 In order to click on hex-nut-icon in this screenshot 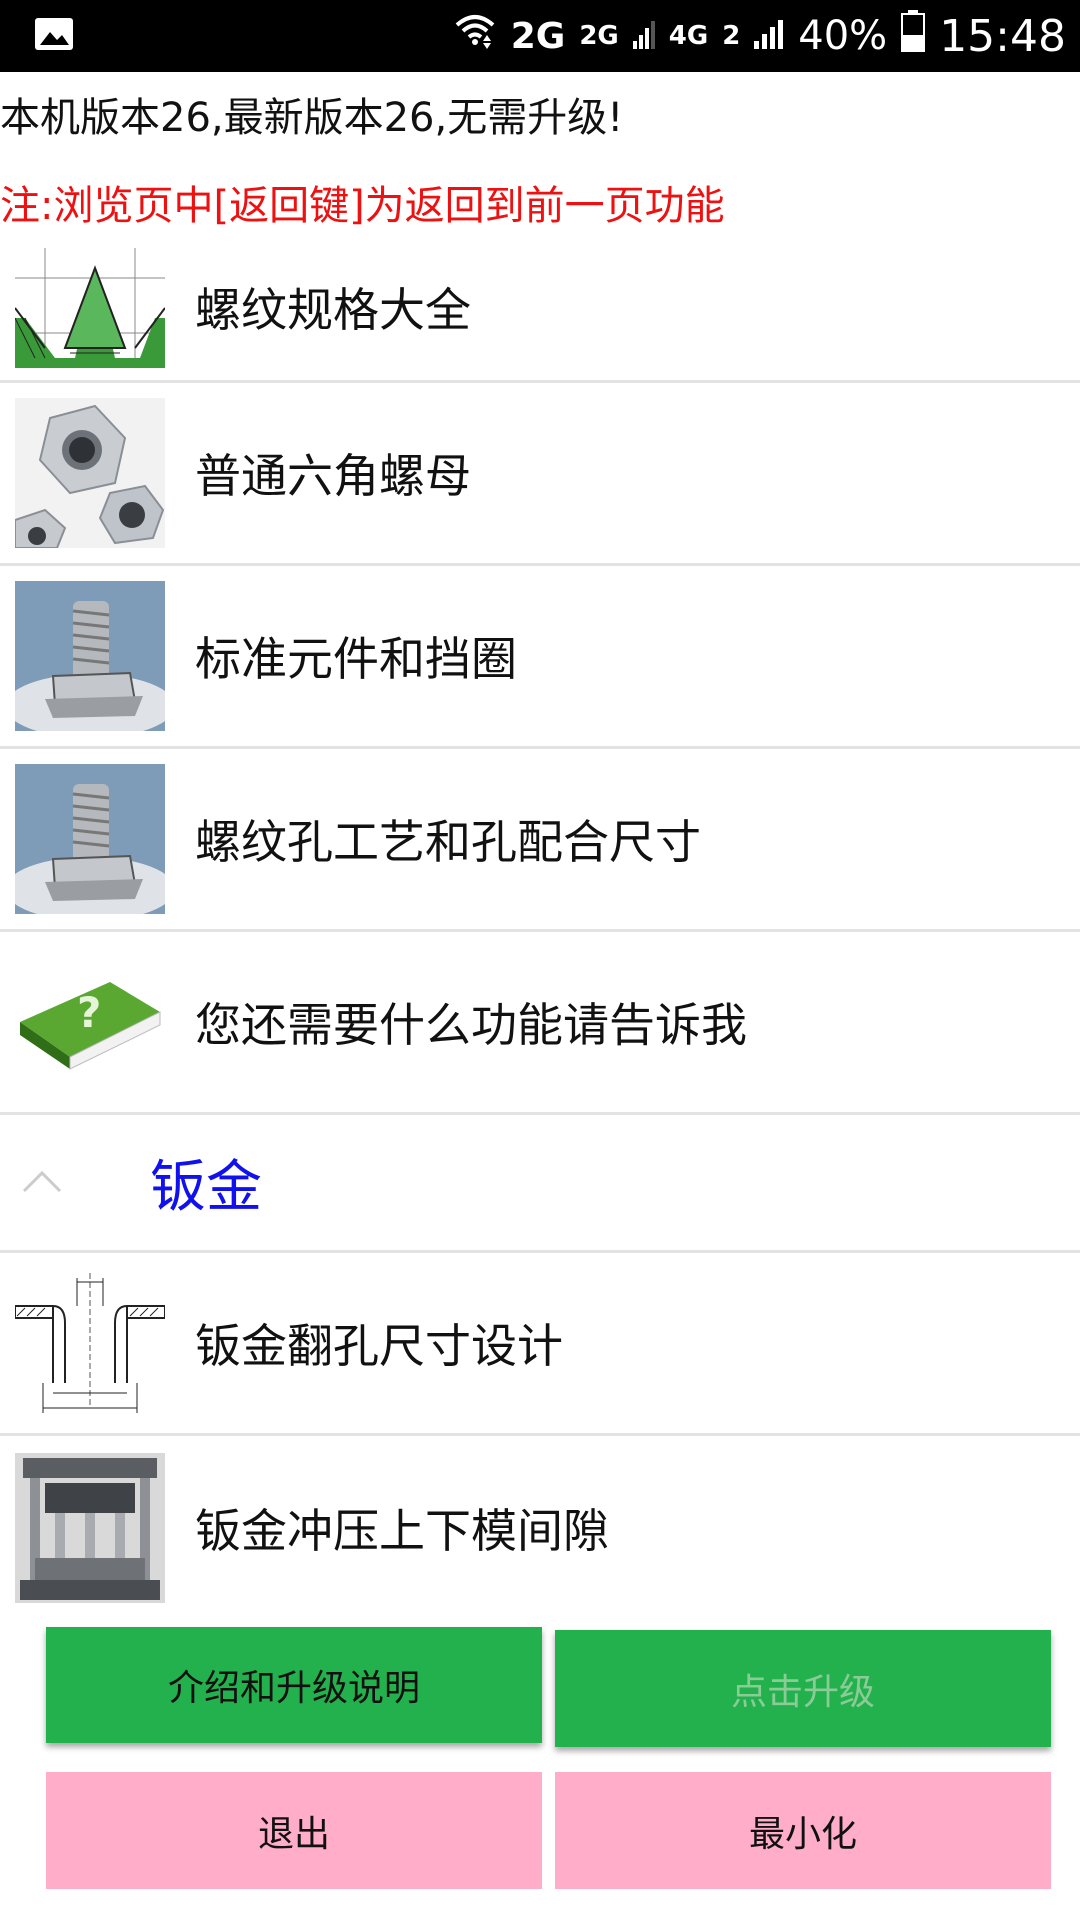, I will do `click(90, 473)`.